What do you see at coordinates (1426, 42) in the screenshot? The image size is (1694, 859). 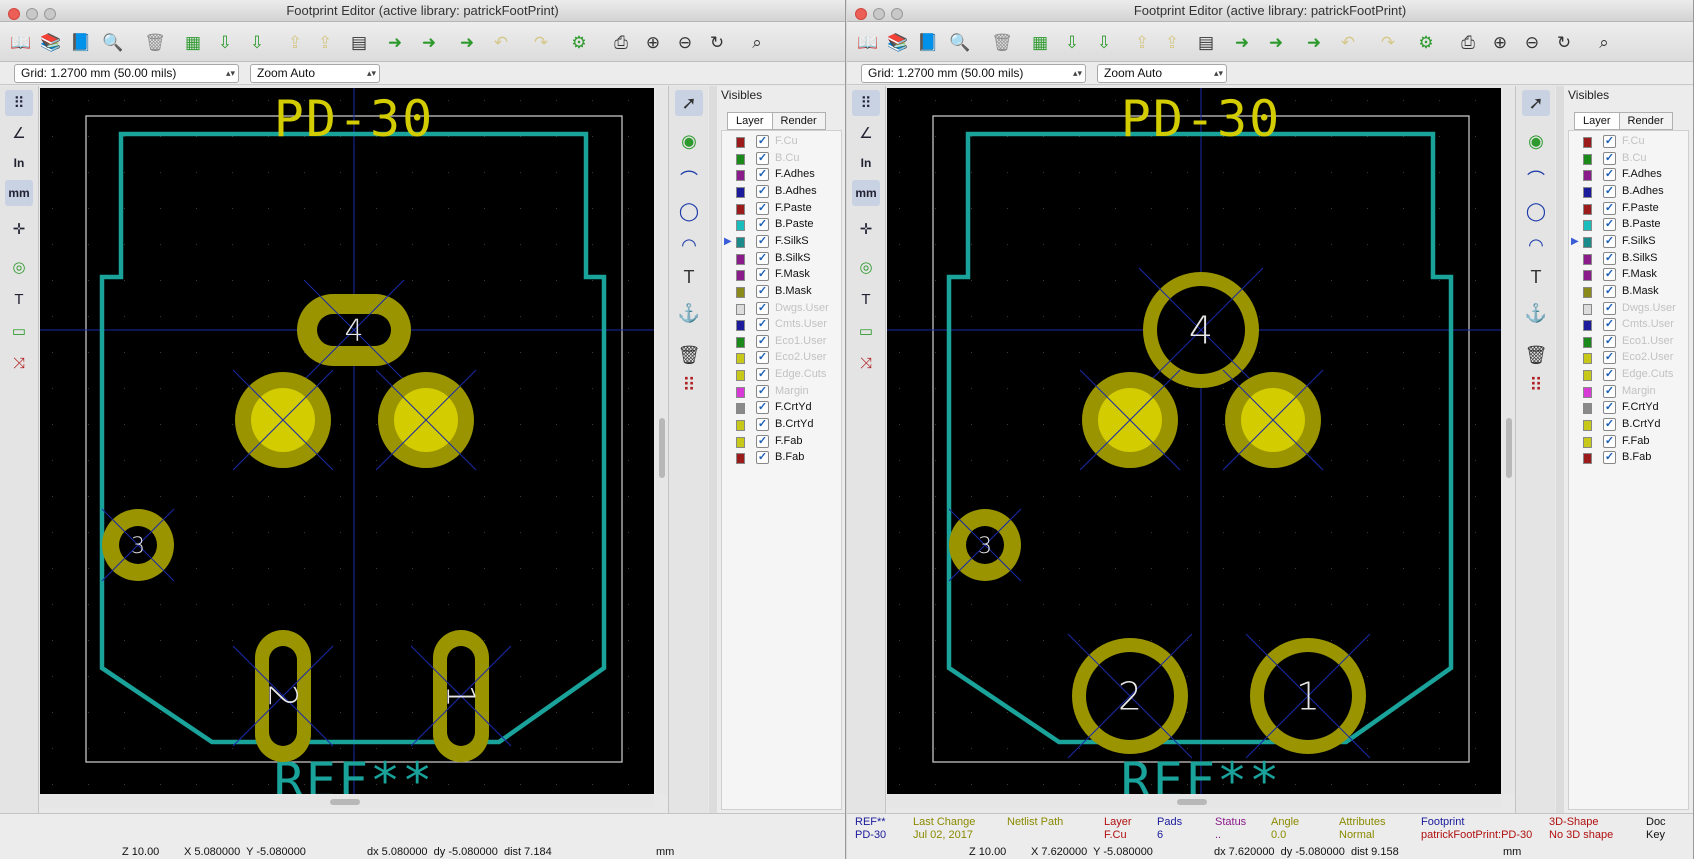 I see `properties-icon: ⚙` at bounding box center [1426, 42].